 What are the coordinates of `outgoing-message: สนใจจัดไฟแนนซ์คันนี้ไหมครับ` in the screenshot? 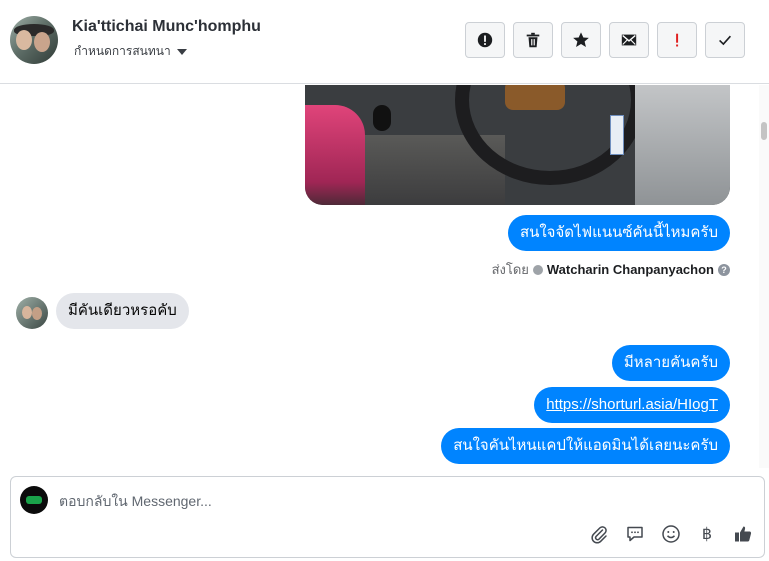 It's located at (618, 233).